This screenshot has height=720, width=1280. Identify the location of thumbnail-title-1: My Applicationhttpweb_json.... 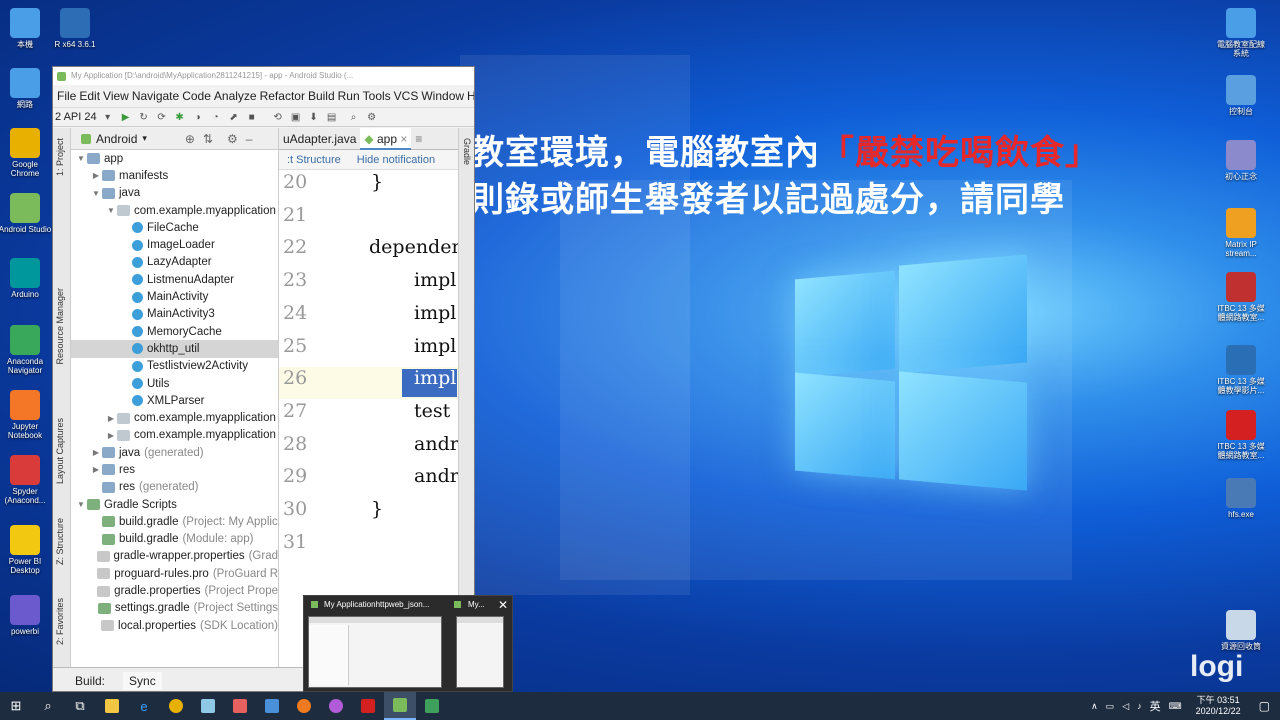
(383, 604).